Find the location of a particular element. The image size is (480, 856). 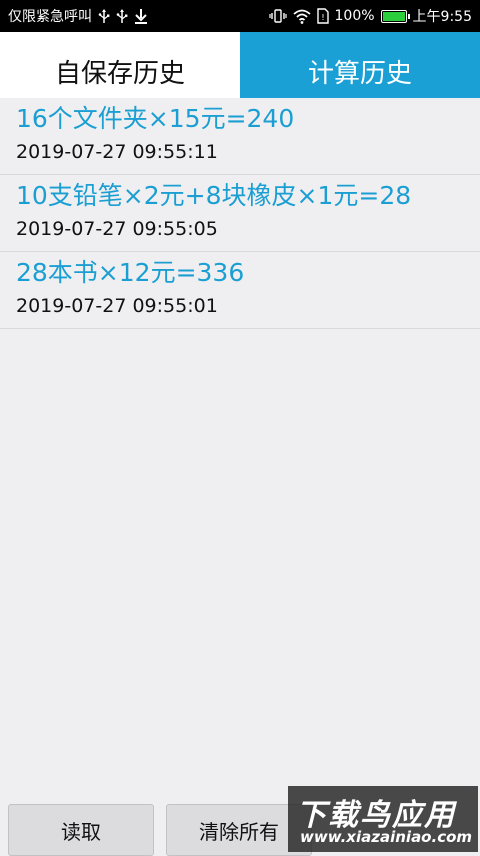

watermark-logo: 下载鸟应用 www.xiazainiao.com is located at coordinates (383, 819).